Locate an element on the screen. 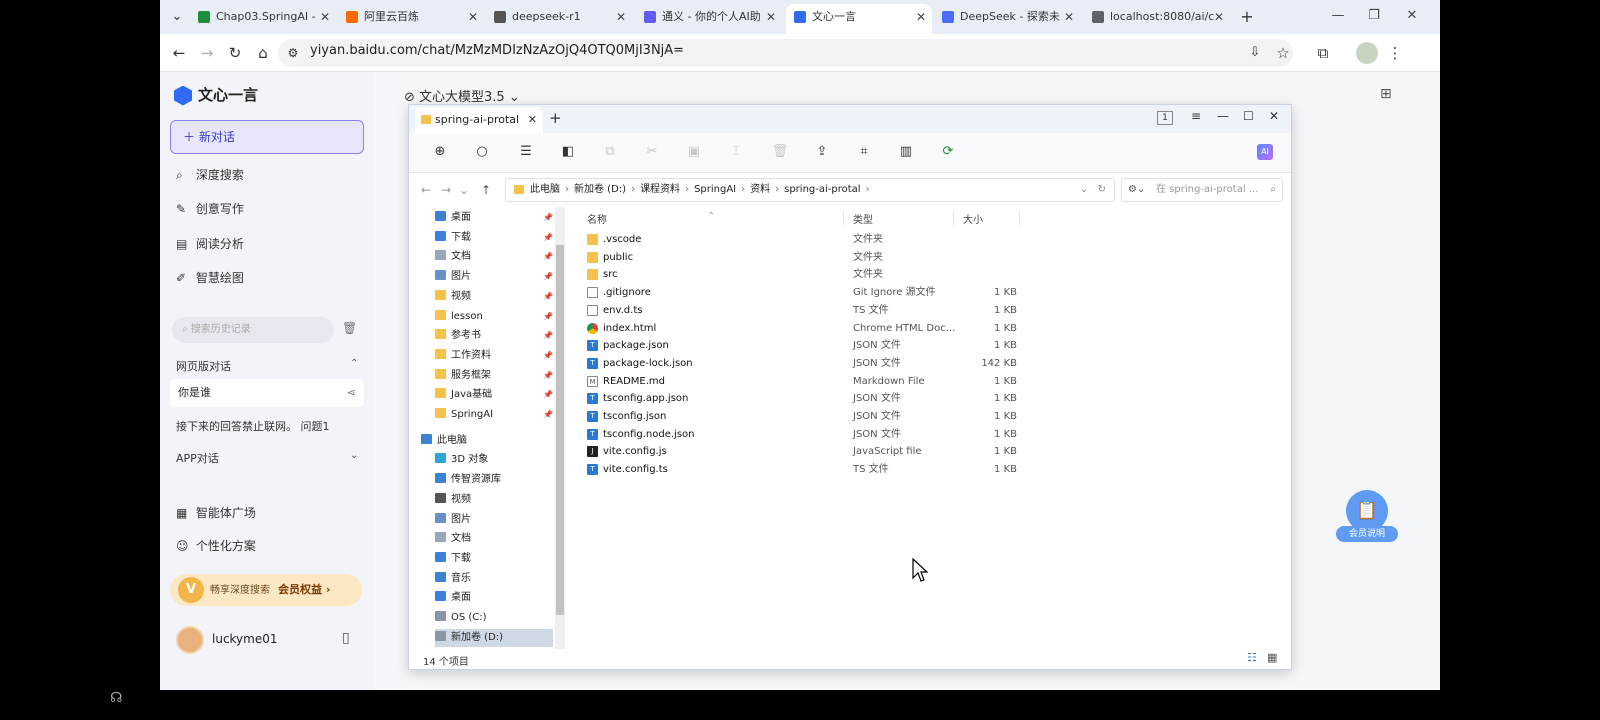 The image size is (1600, 720). browser-tab: localhost:8080/ai/c ✕ is located at coordinates (1157, 19).